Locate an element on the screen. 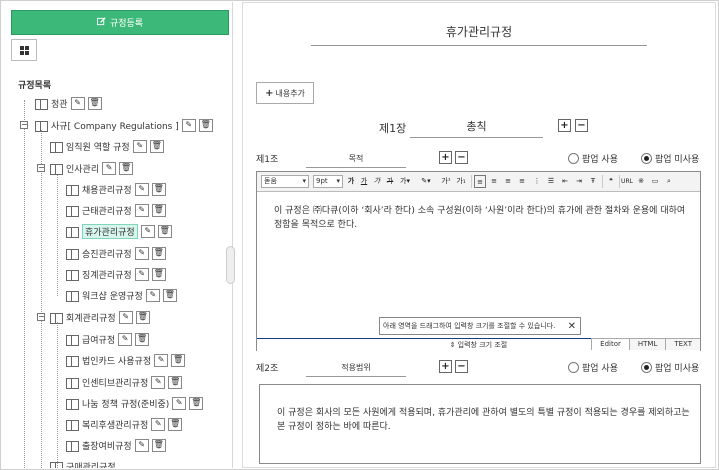 The width and height of the screenshot is (719, 470). link-icon: URL is located at coordinates (627, 181).